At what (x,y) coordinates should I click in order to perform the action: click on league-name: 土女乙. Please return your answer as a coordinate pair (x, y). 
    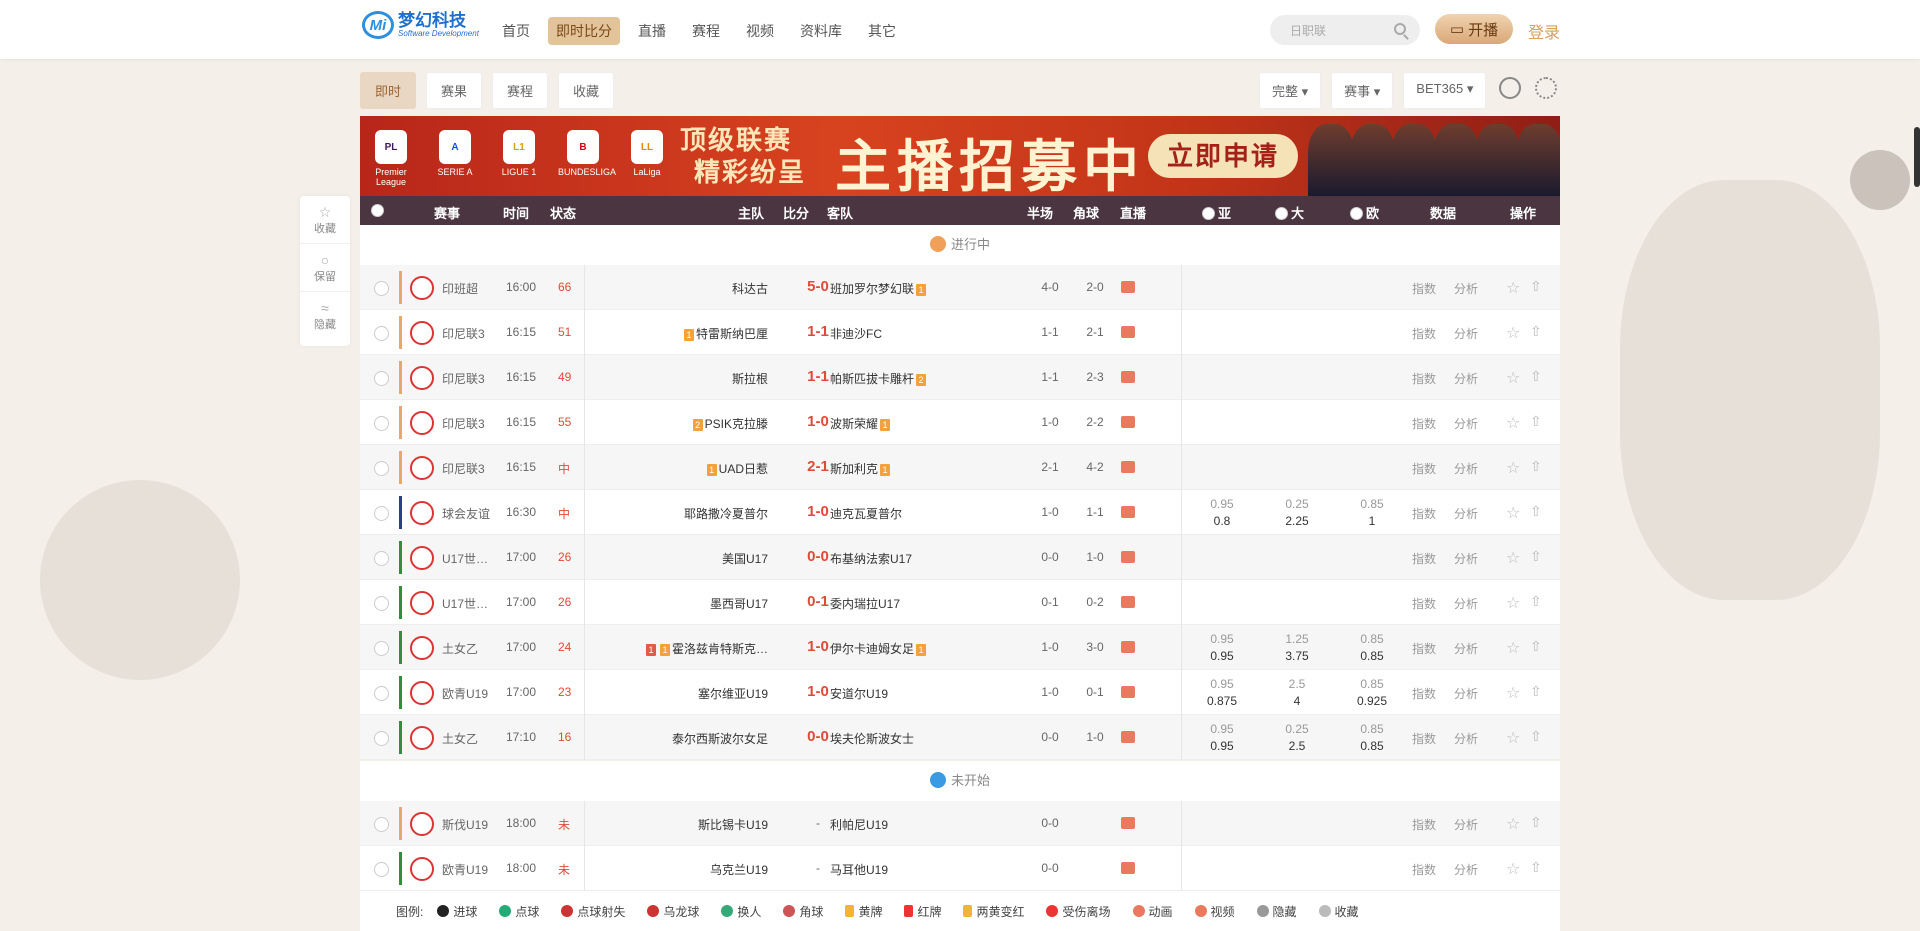
    Looking at the image, I should click on (467, 738).